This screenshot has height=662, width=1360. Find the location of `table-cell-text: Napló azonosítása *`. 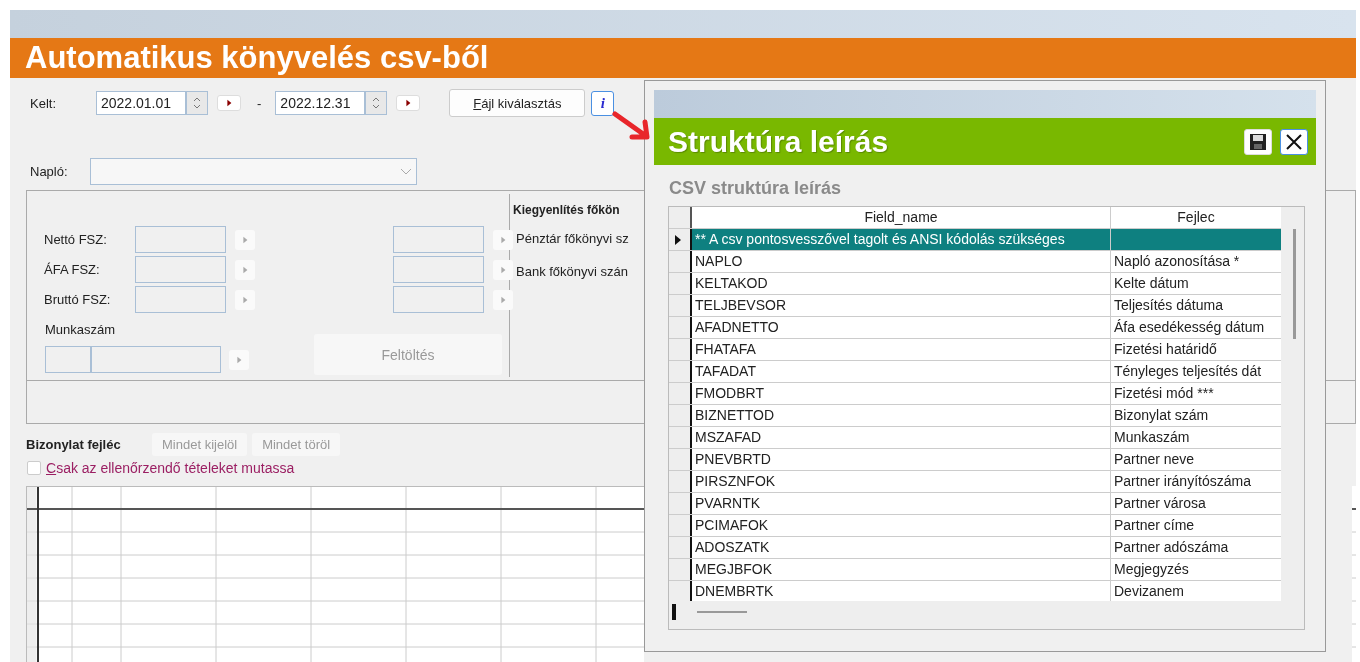

table-cell-text: Napló azonosítása * is located at coordinates (1177, 261).